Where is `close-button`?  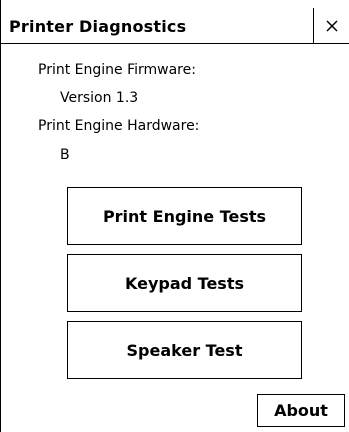 close-button is located at coordinates (331, 26).